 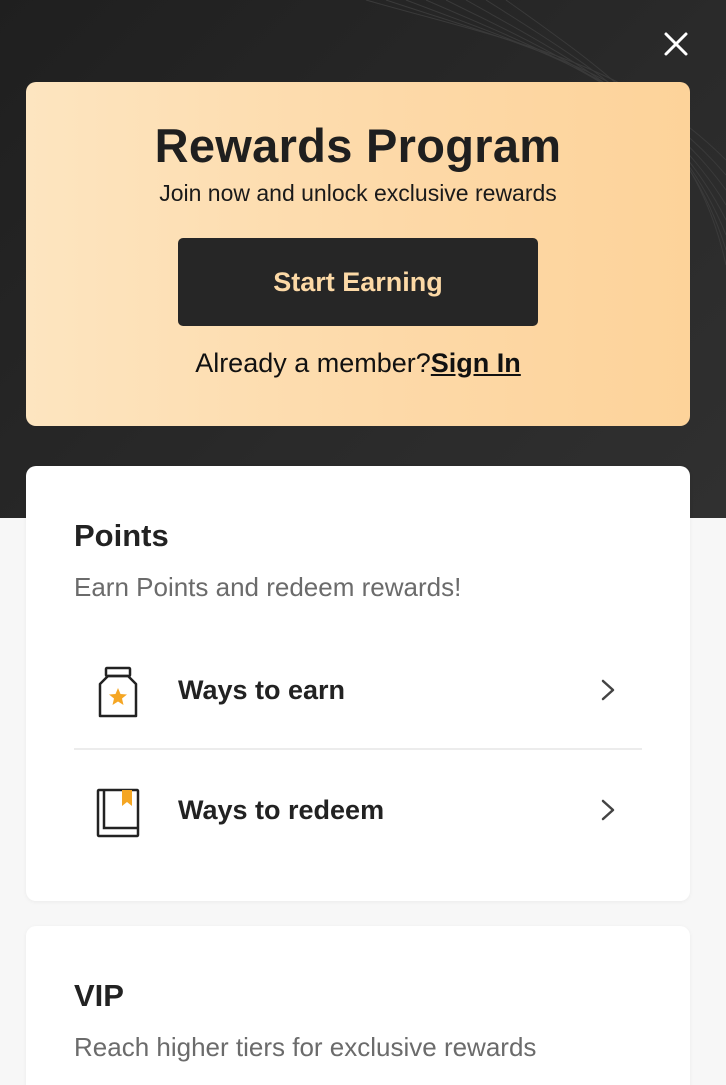 I want to click on vip-subtitle: Reach higher tiers for exclusive rewards, so click(x=305, y=1047).